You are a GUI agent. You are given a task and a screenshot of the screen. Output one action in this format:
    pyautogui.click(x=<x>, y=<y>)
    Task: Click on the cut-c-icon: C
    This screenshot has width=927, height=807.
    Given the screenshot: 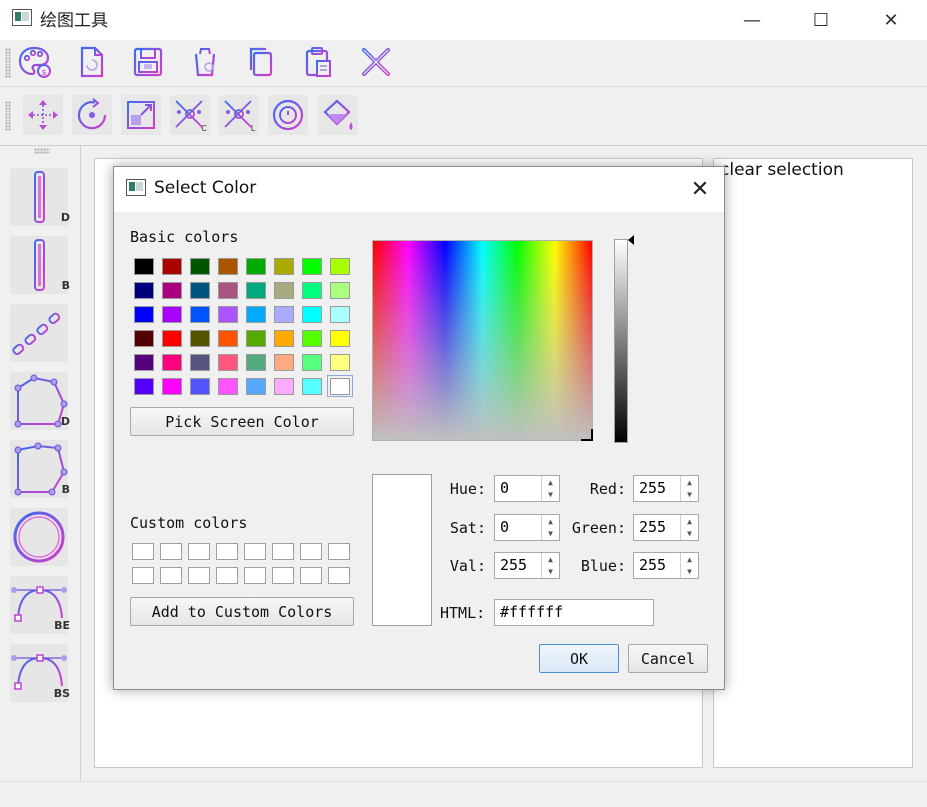 What is the action you would take?
    pyautogui.click(x=190, y=115)
    